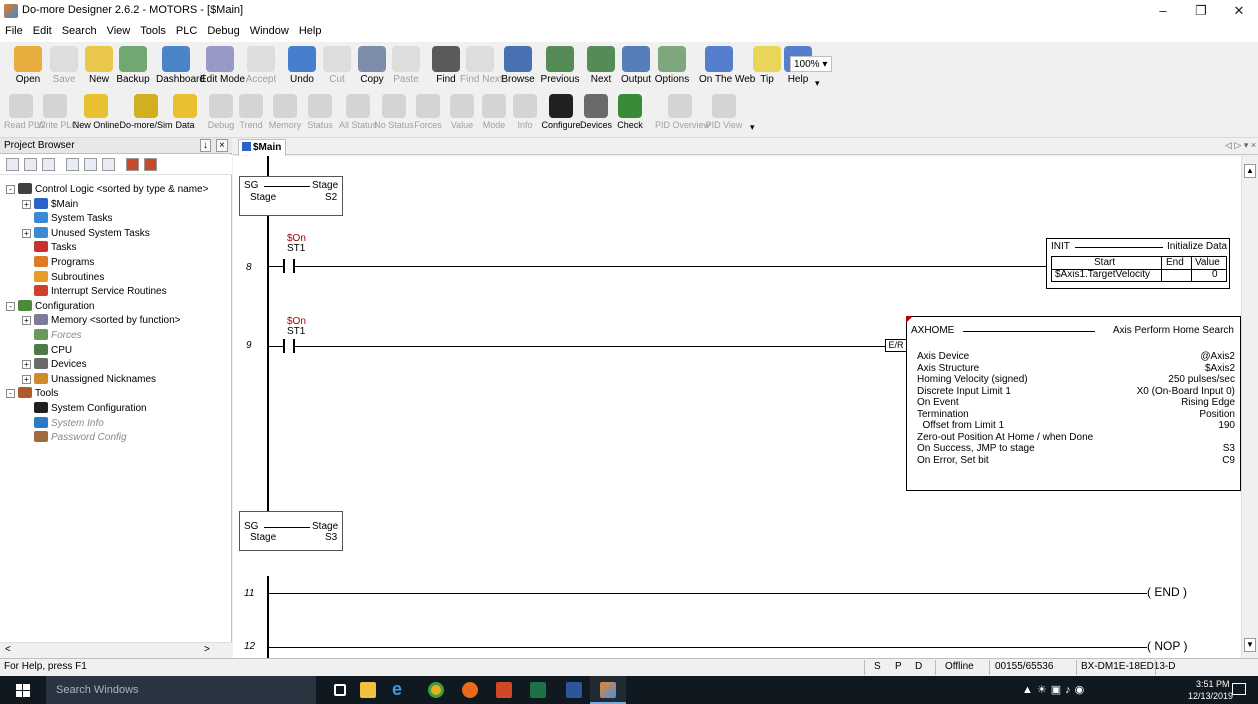 Image resolution: width=1258 pixels, height=704 pixels. I want to click on edit-mode-button: Edit Mode, so click(222, 65).